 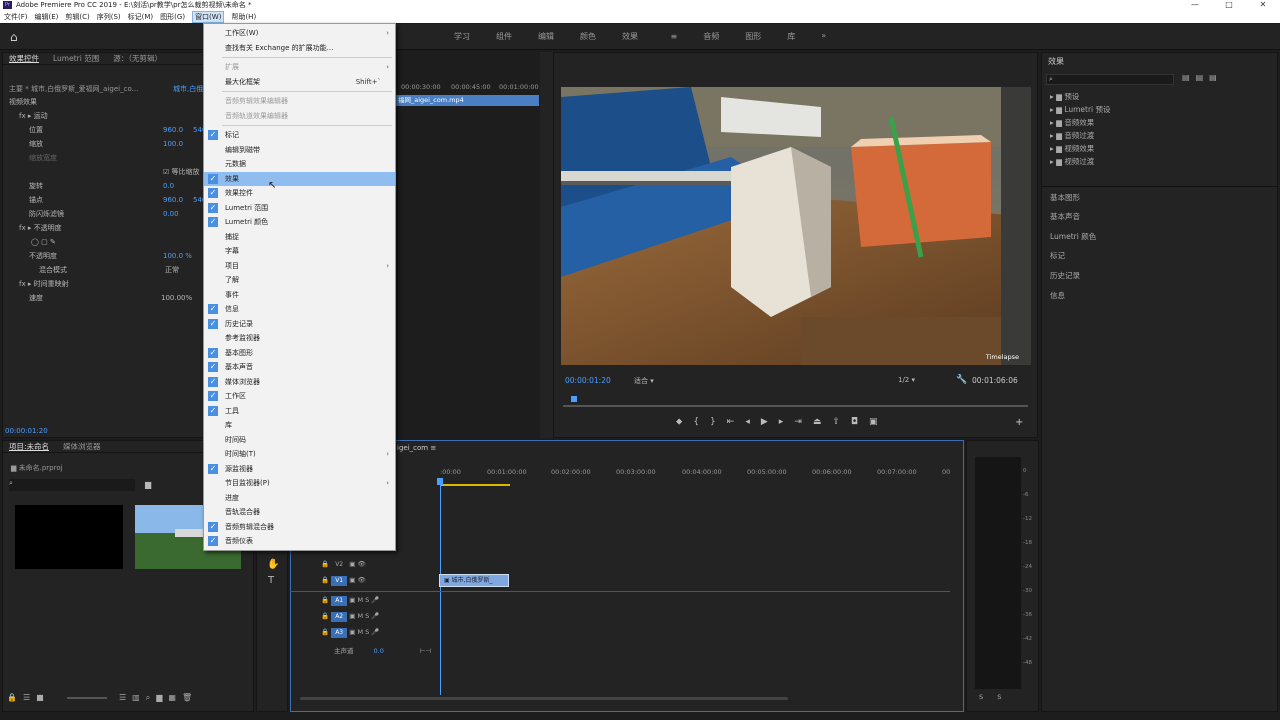 What do you see at coordinates (961, 380) in the screenshot?
I see `wrench-icon: 🔧` at bounding box center [961, 380].